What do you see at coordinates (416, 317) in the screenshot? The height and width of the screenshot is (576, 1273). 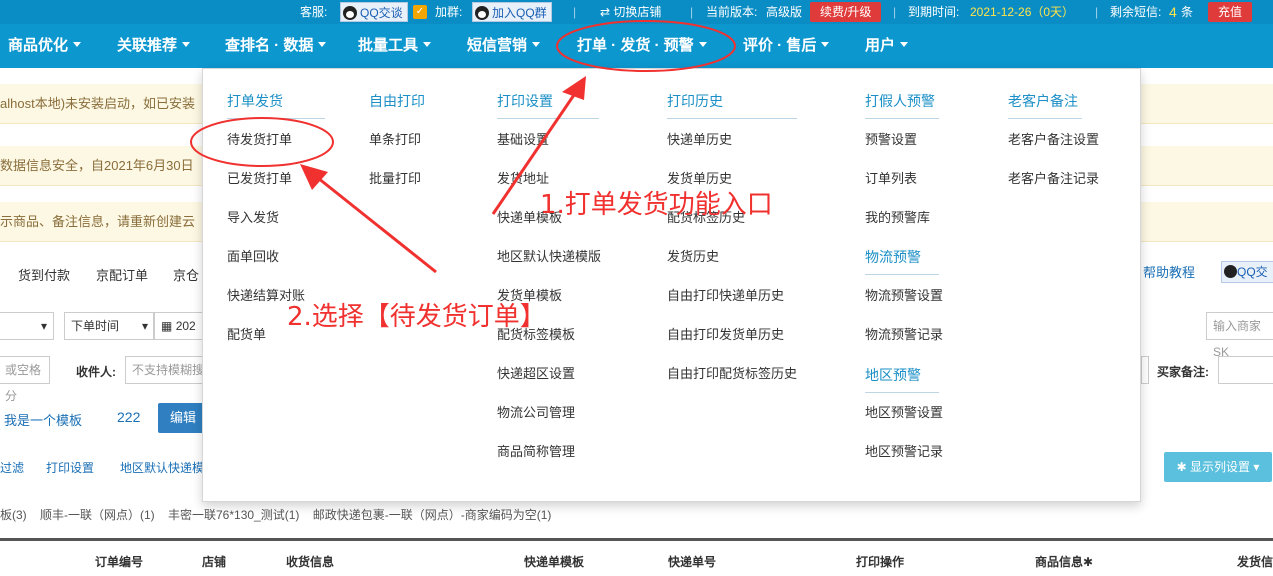 I see `annotation-step2: 2.选择【待发货订单】` at bounding box center [416, 317].